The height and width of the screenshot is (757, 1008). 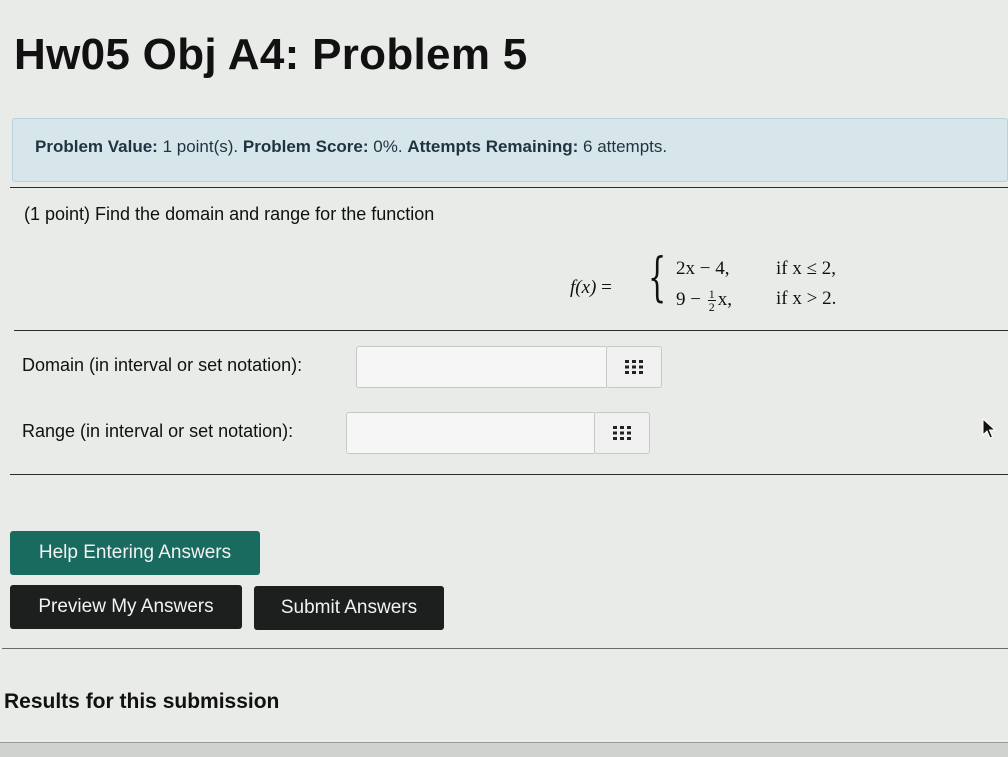 I want to click on fraction-one-half: 1 2, so click(x=711, y=300).